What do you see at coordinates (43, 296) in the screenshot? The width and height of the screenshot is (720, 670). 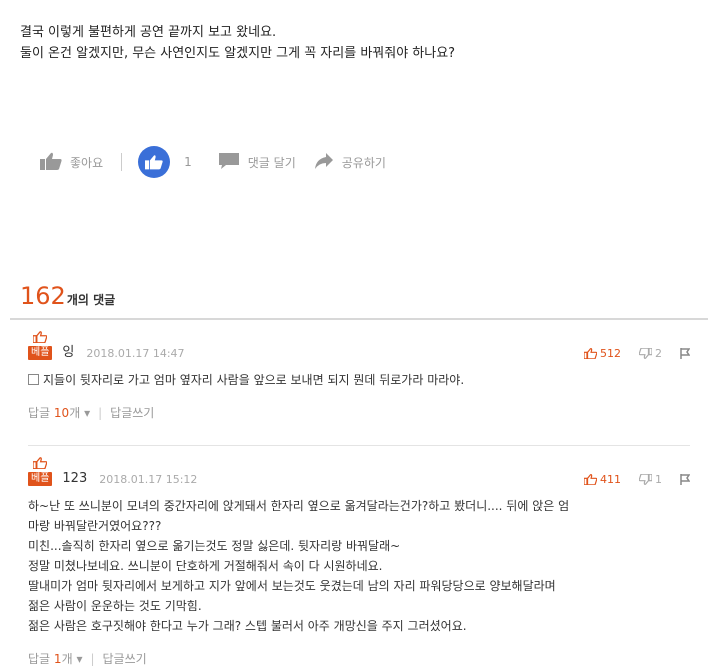 I see `comments-count: 162` at bounding box center [43, 296].